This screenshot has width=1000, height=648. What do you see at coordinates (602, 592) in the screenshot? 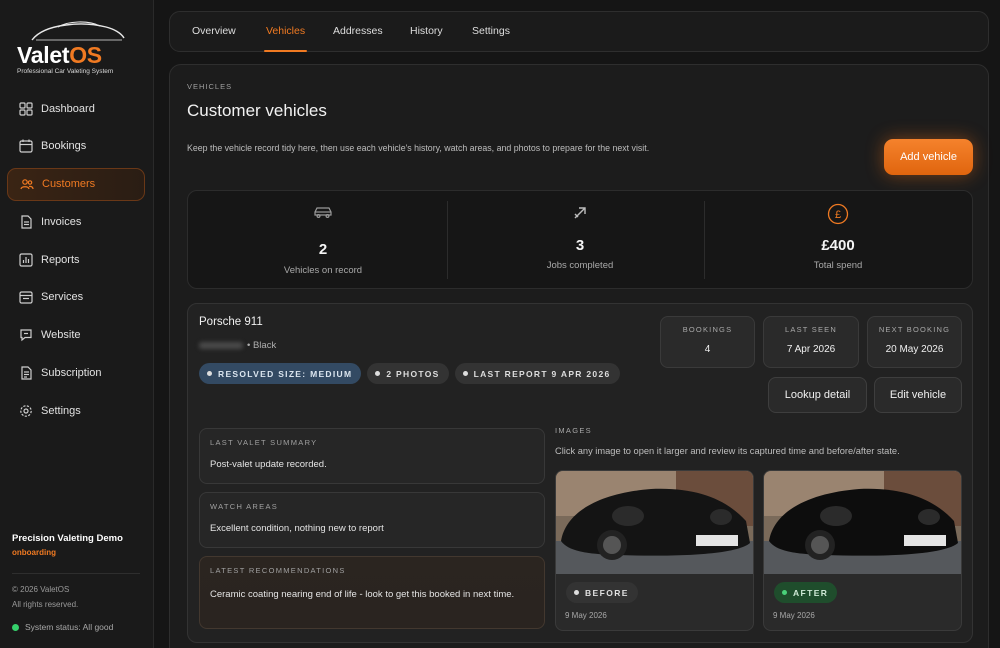
I see `before-badge: BEFORE` at bounding box center [602, 592].